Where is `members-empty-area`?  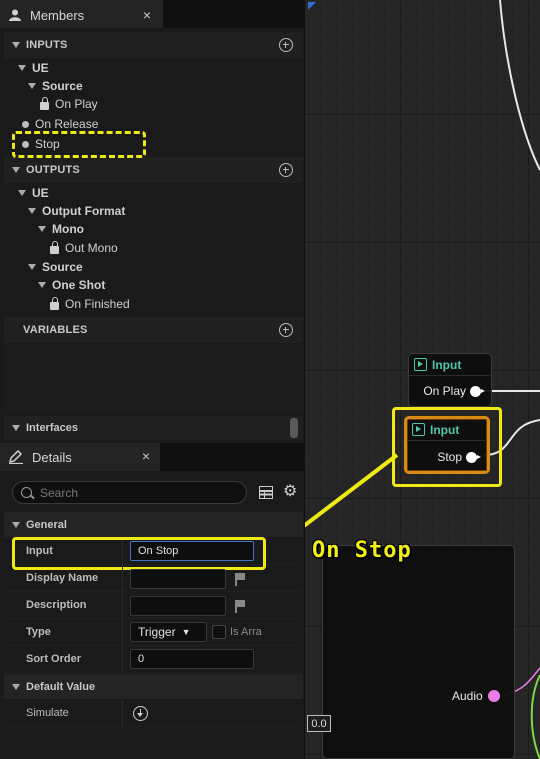
members-empty-area is located at coordinates (153, 378).